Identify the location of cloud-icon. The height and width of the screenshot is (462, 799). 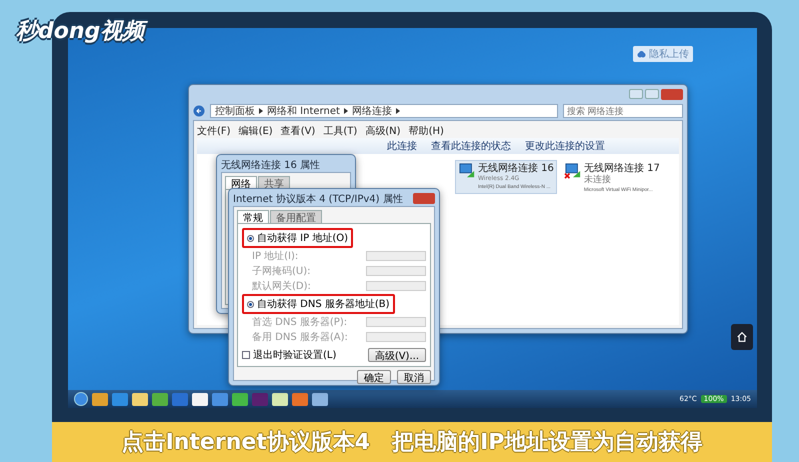
(641, 54).